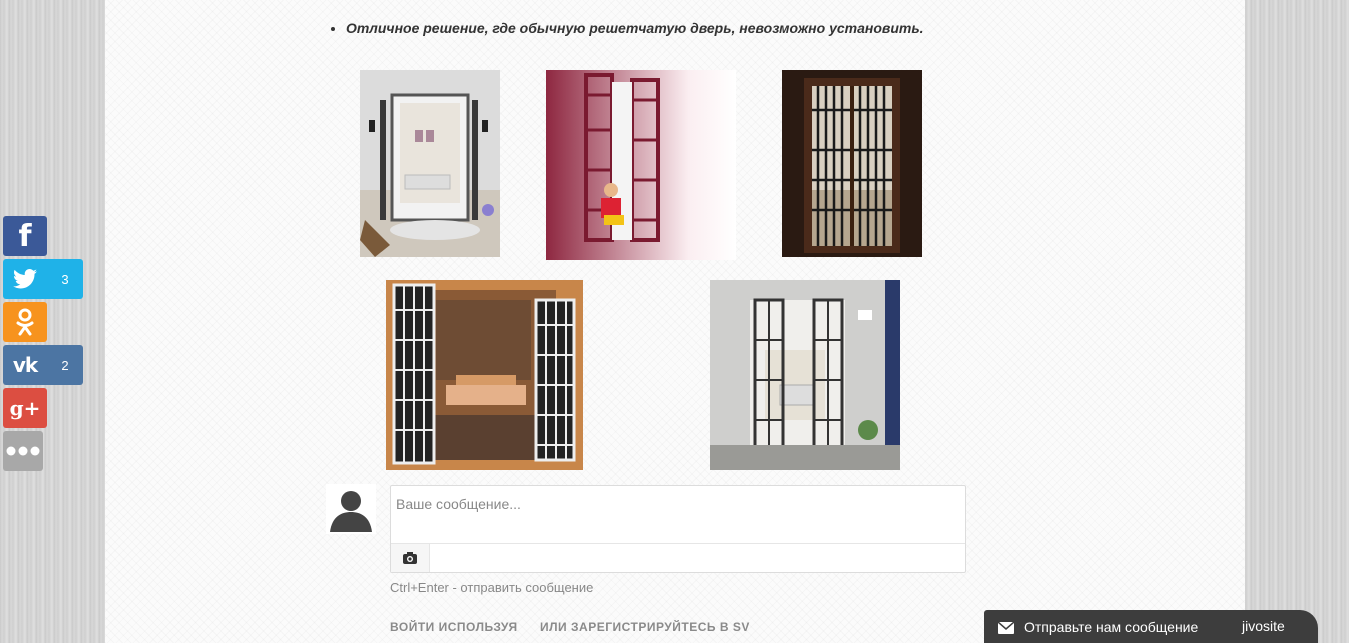 This screenshot has width=1349, height=643. I want to click on facebook-share-button: f, so click(25, 236).